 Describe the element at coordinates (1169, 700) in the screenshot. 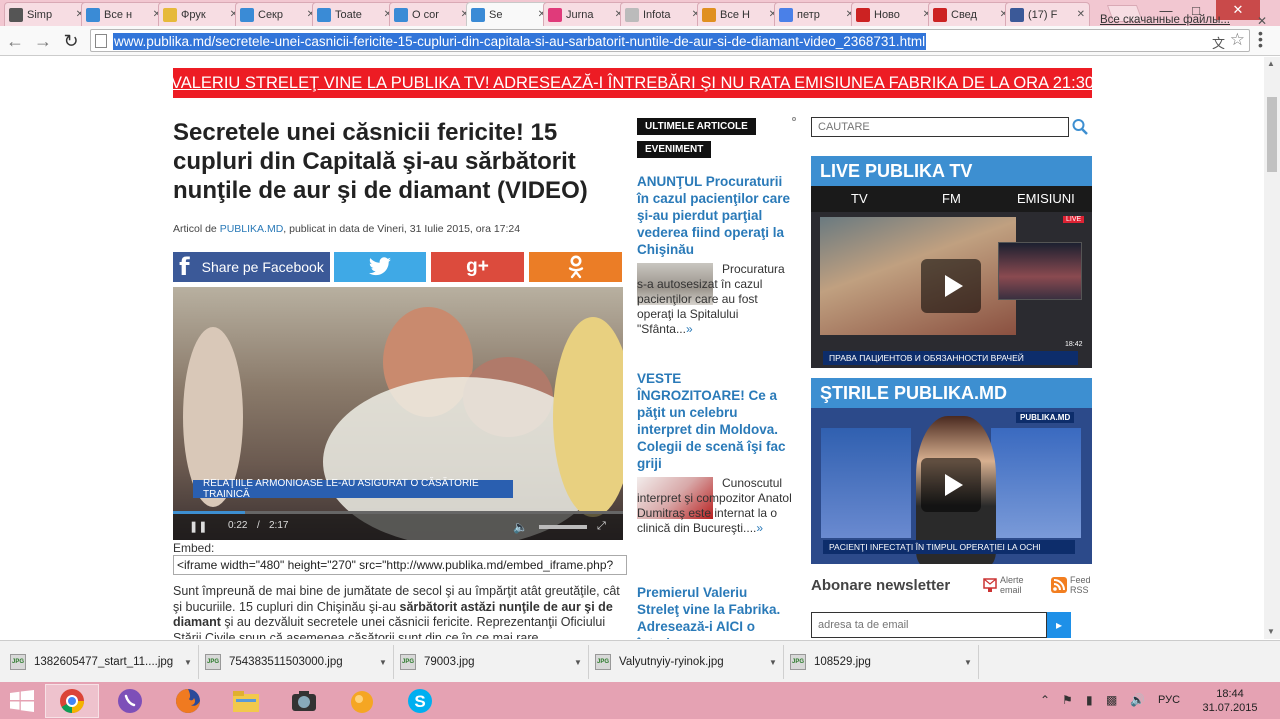

I see `language-indicator: РУС` at that location.